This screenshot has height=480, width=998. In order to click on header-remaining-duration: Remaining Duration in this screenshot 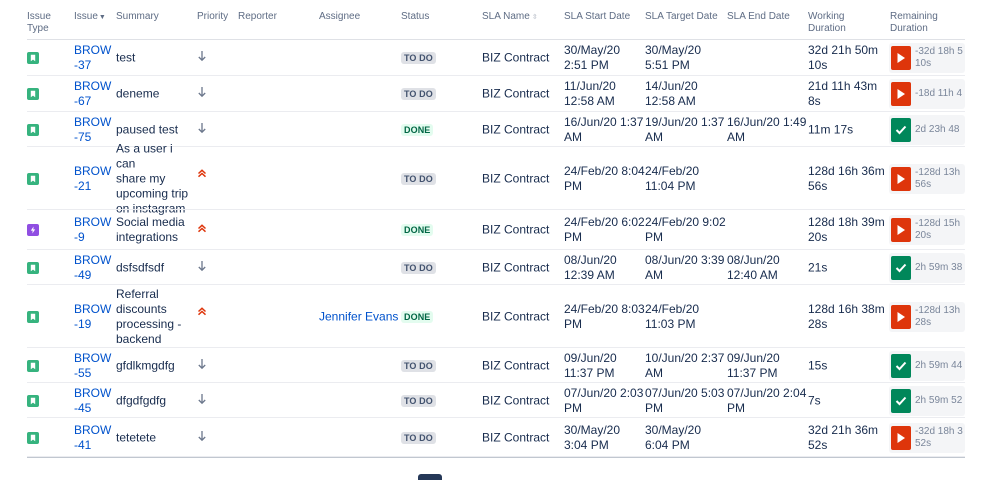, I will do `click(920, 23)`.